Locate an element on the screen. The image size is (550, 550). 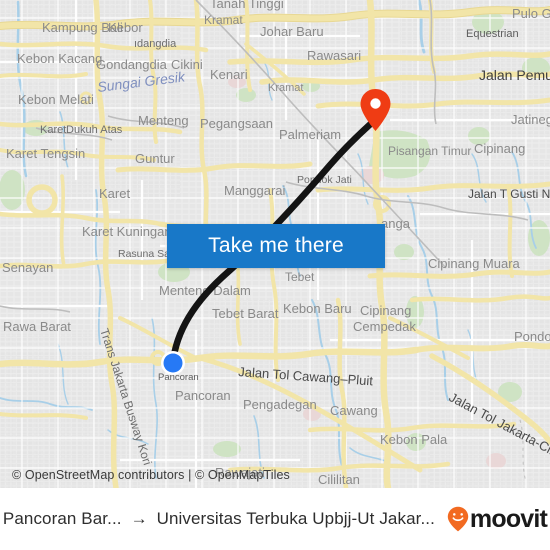
moovit-wordmark: moovit is located at coordinates (508, 518).